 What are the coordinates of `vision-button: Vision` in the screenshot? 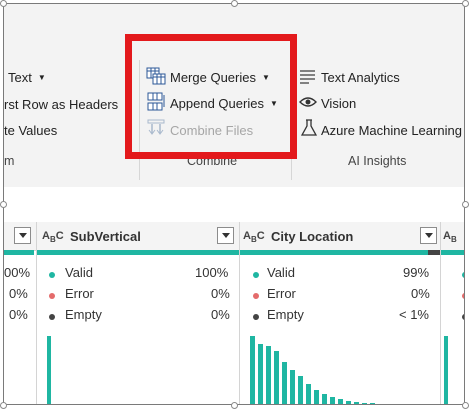 It's located at (338, 103).